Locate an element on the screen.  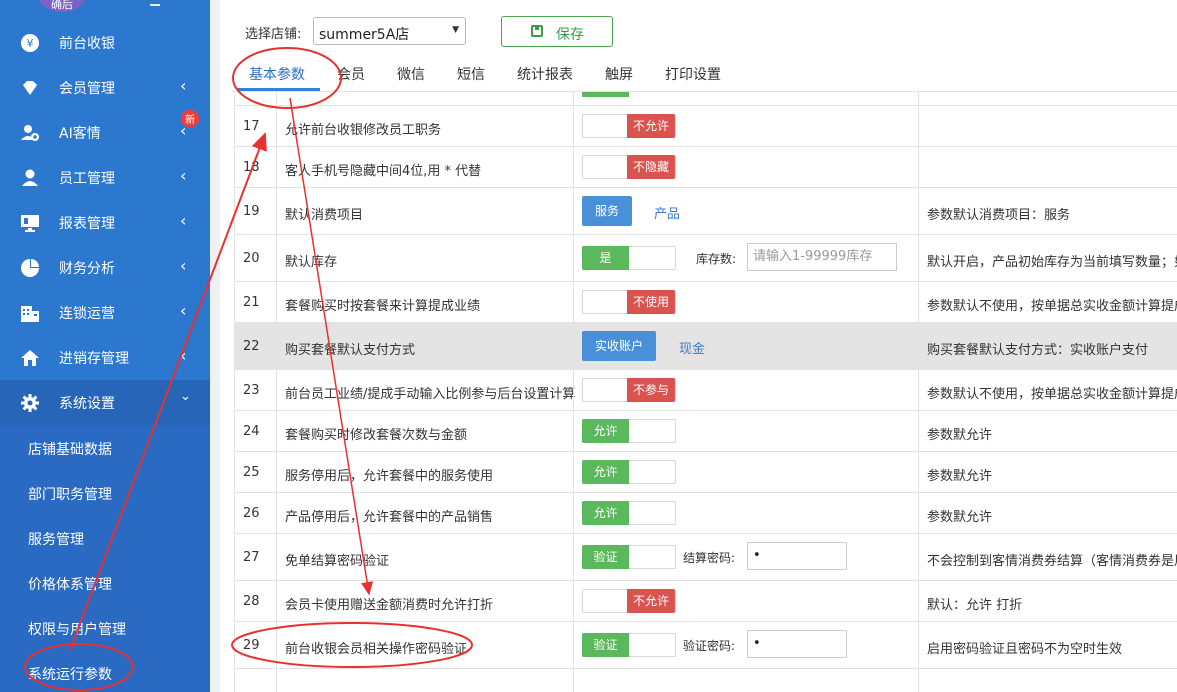
user-icon is located at coordinates (30, 178).